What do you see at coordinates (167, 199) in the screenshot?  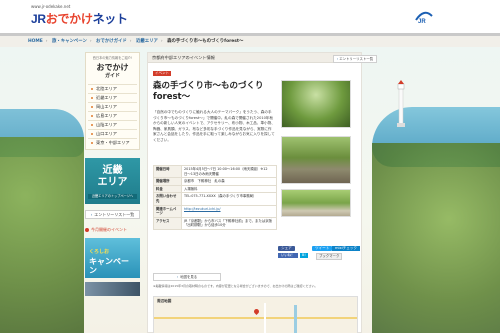 I see `table-key: お問い合わせ先` at bounding box center [167, 199].